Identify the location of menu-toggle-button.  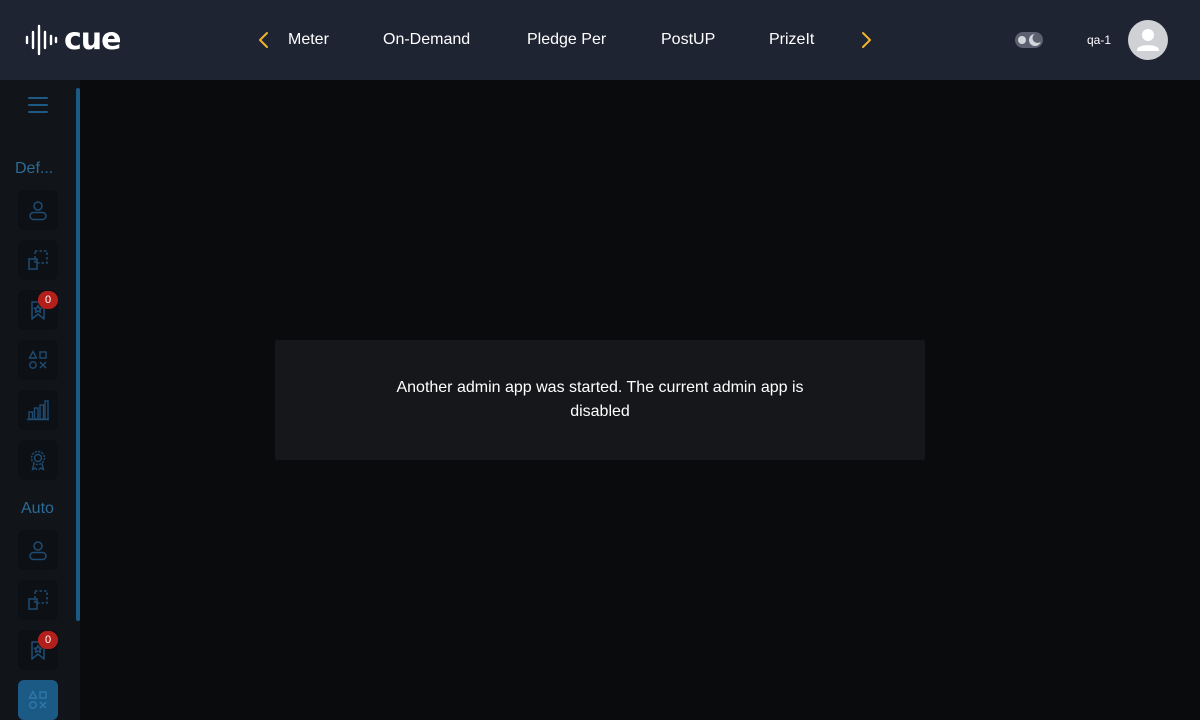
(38, 105).